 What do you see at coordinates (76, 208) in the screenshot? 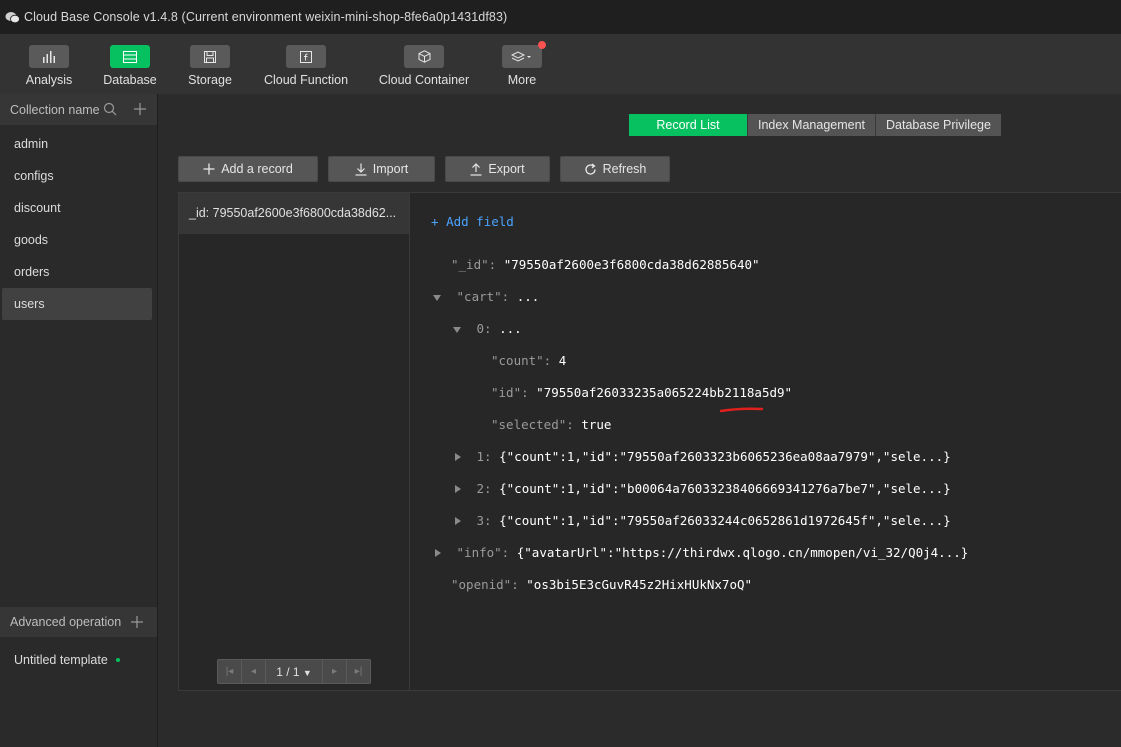
I see `collection-item-discount: discount` at bounding box center [76, 208].